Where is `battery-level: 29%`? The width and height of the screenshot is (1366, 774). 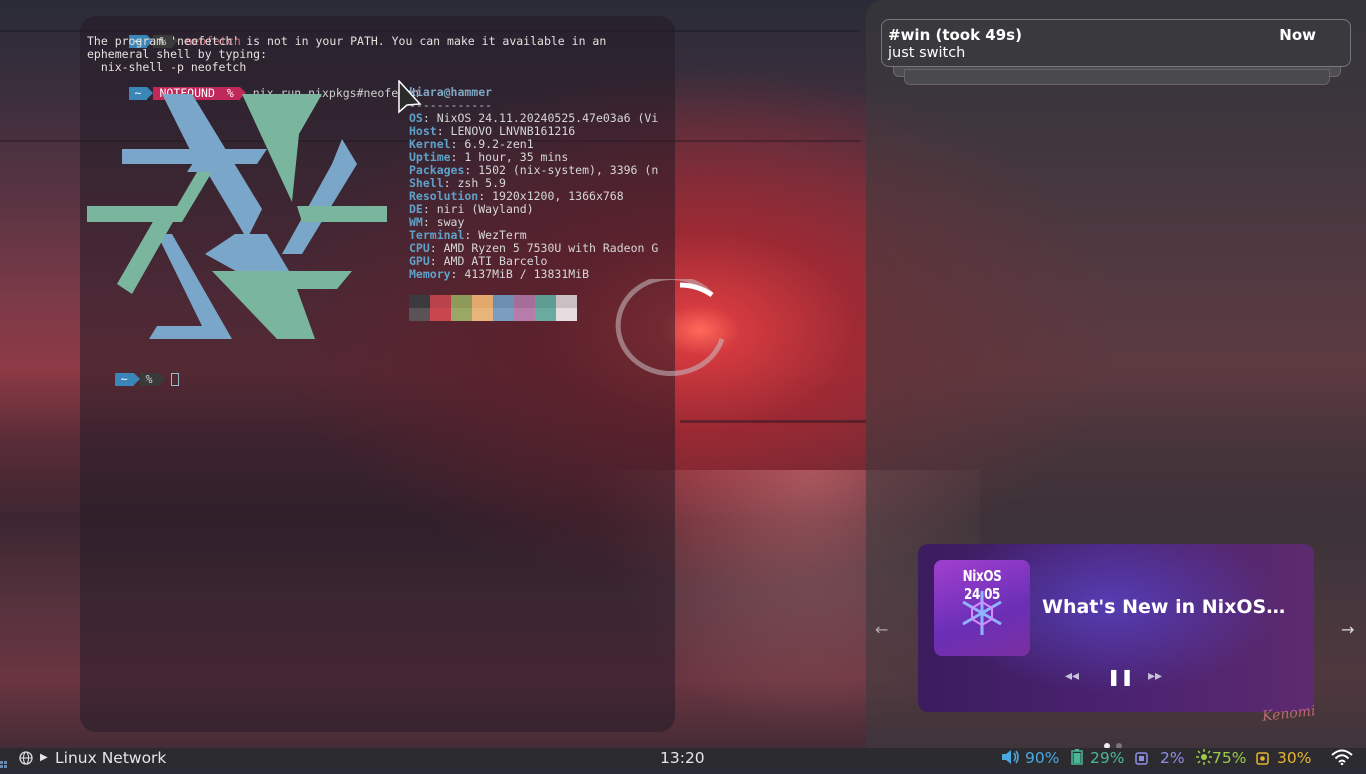 battery-level: 29% is located at coordinates (1107, 758).